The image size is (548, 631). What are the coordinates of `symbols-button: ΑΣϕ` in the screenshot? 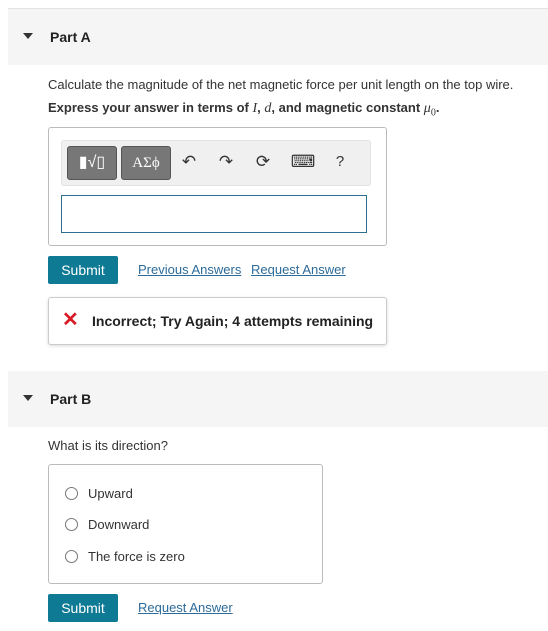 It's located at (146, 163).